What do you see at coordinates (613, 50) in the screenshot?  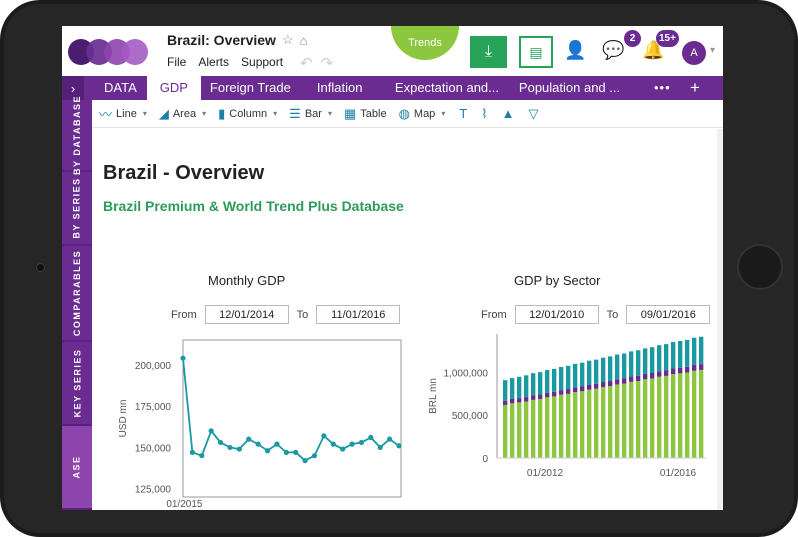 I see `messages-icon: 💬` at bounding box center [613, 50].